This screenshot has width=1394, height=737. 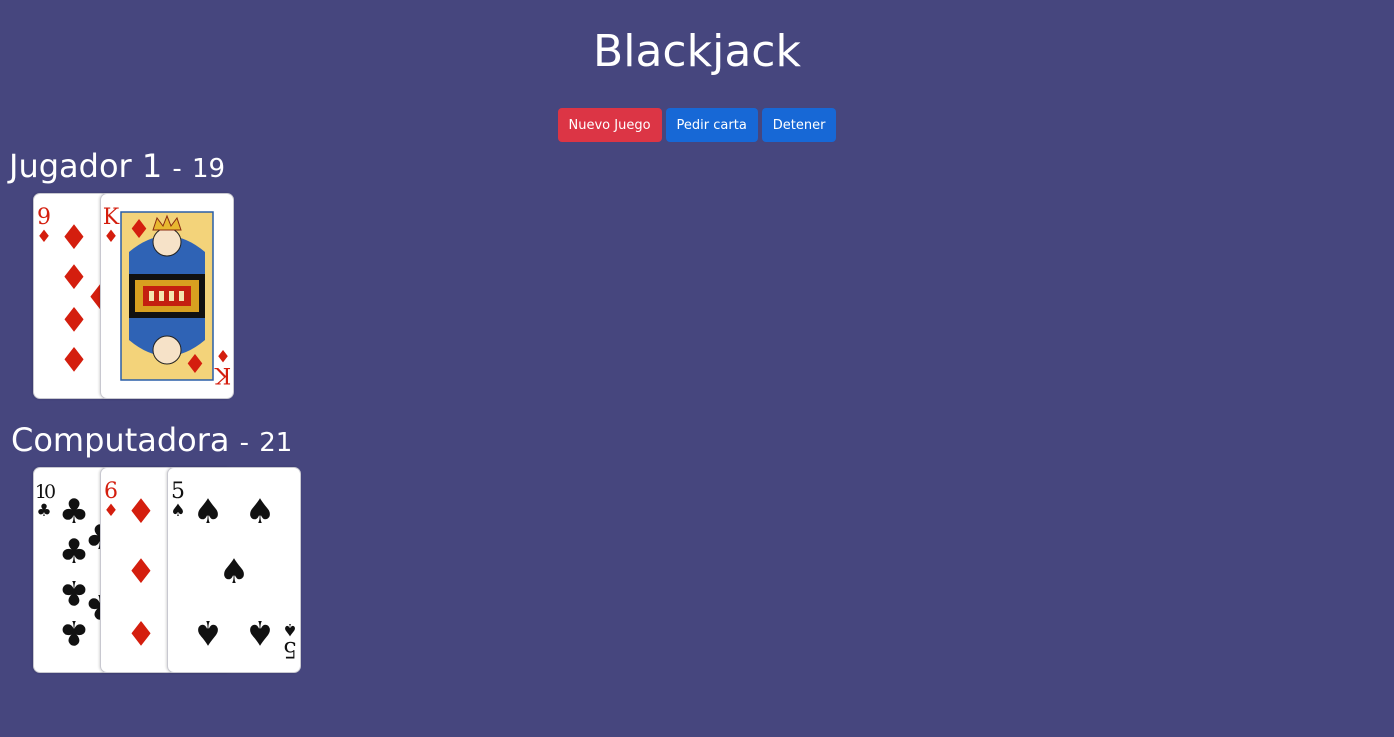 I want to click on game-controls: Nuevo Juego Pedir carta Detener, so click(x=697, y=125).